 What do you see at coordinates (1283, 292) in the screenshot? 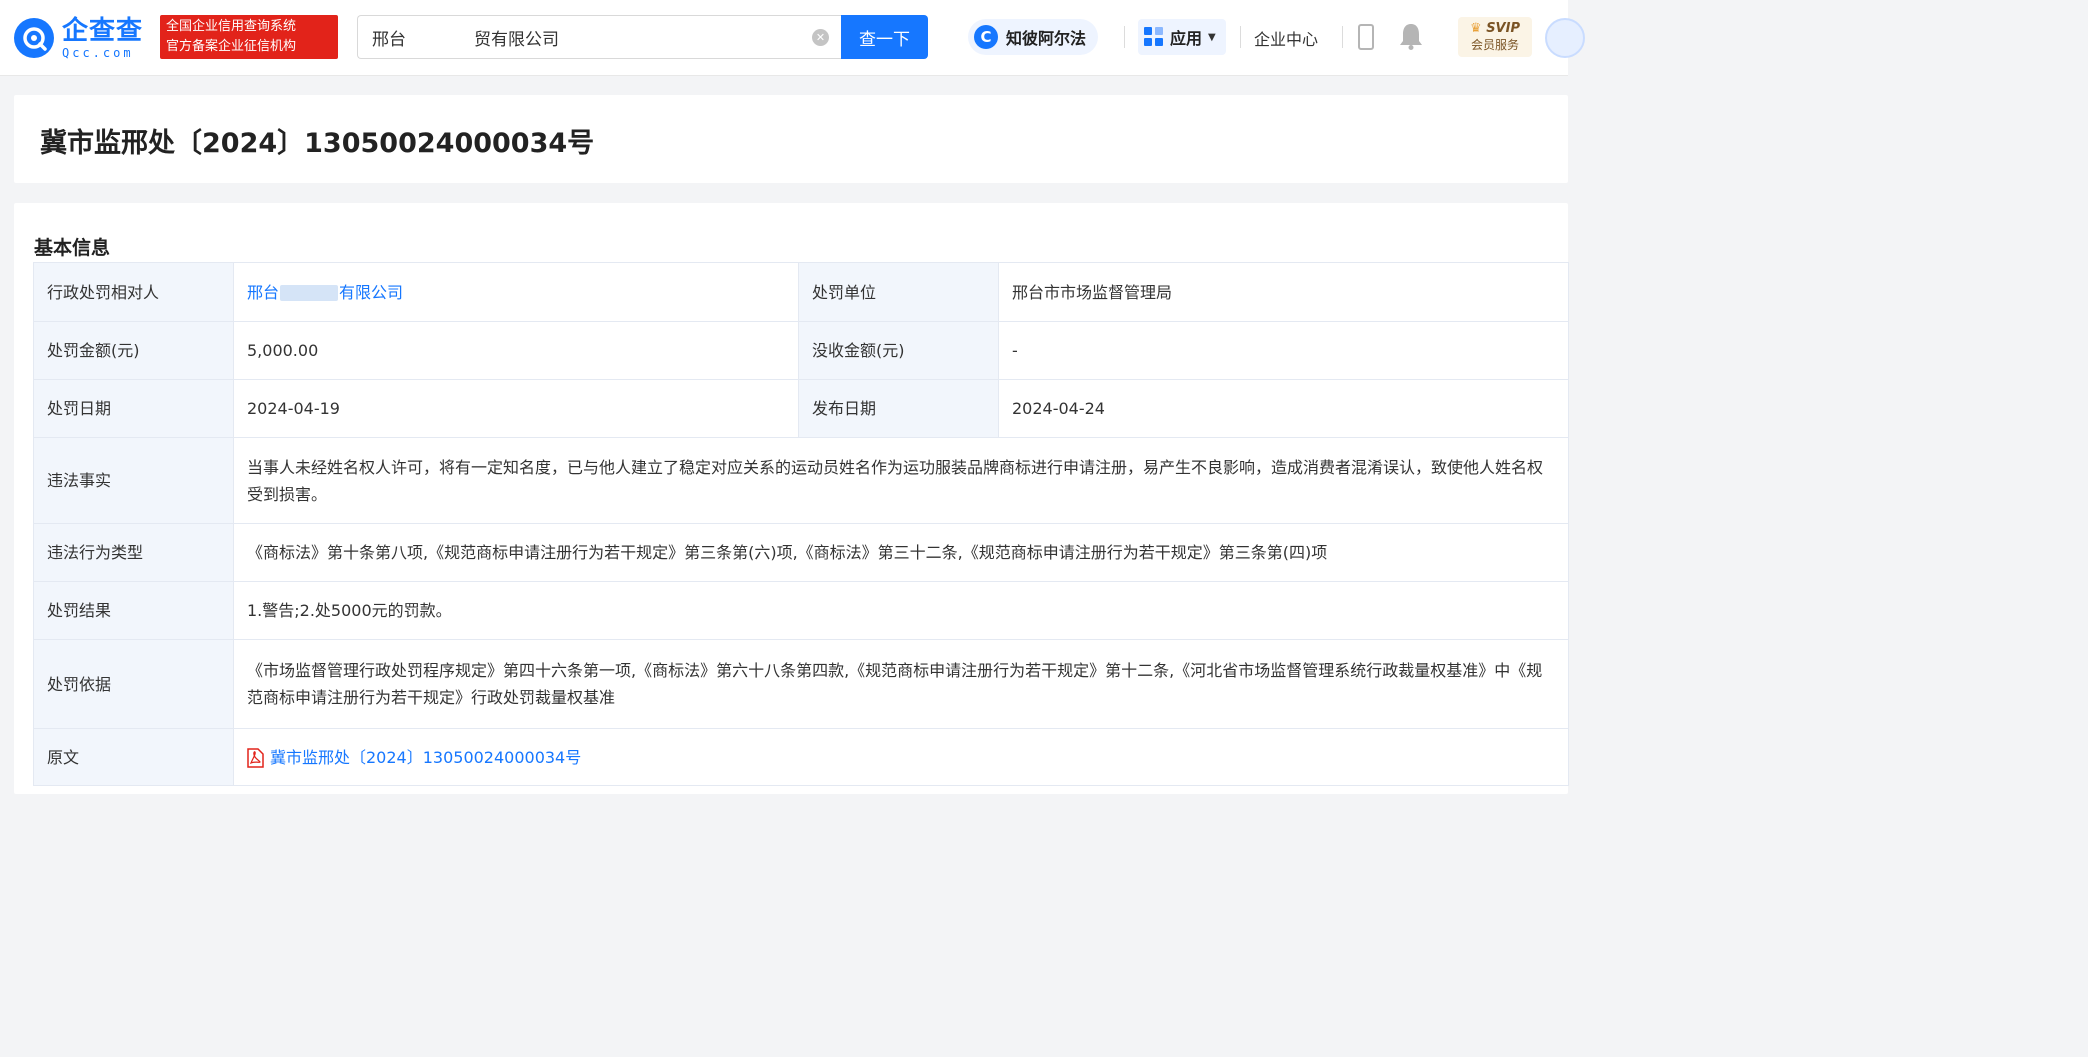
I see `authority-value: 邢台市市场监督管理局` at bounding box center [1283, 292].